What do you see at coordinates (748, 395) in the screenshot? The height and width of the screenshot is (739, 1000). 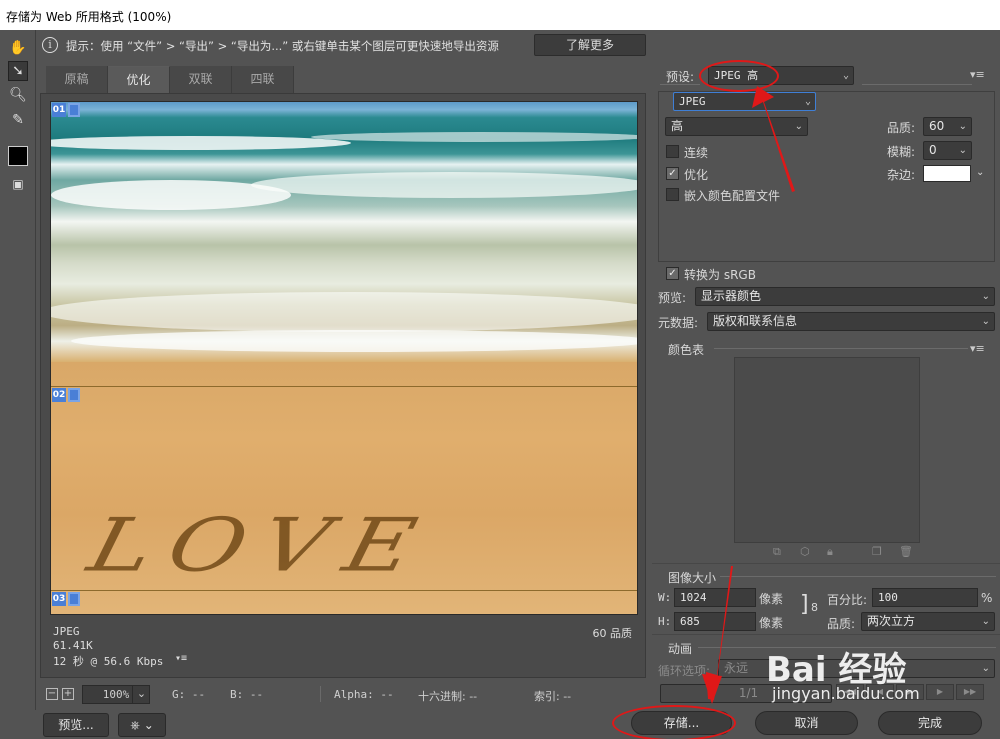 I see `annotation-arrows` at bounding box center [748, 395].